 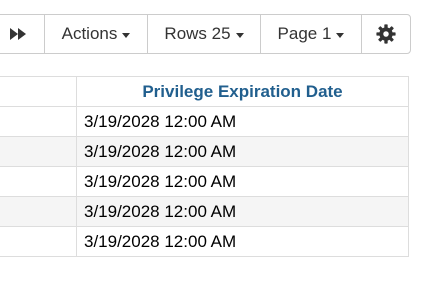 I want to click on header-row: Privilege Expiration Date, so click(x=204, y=91).